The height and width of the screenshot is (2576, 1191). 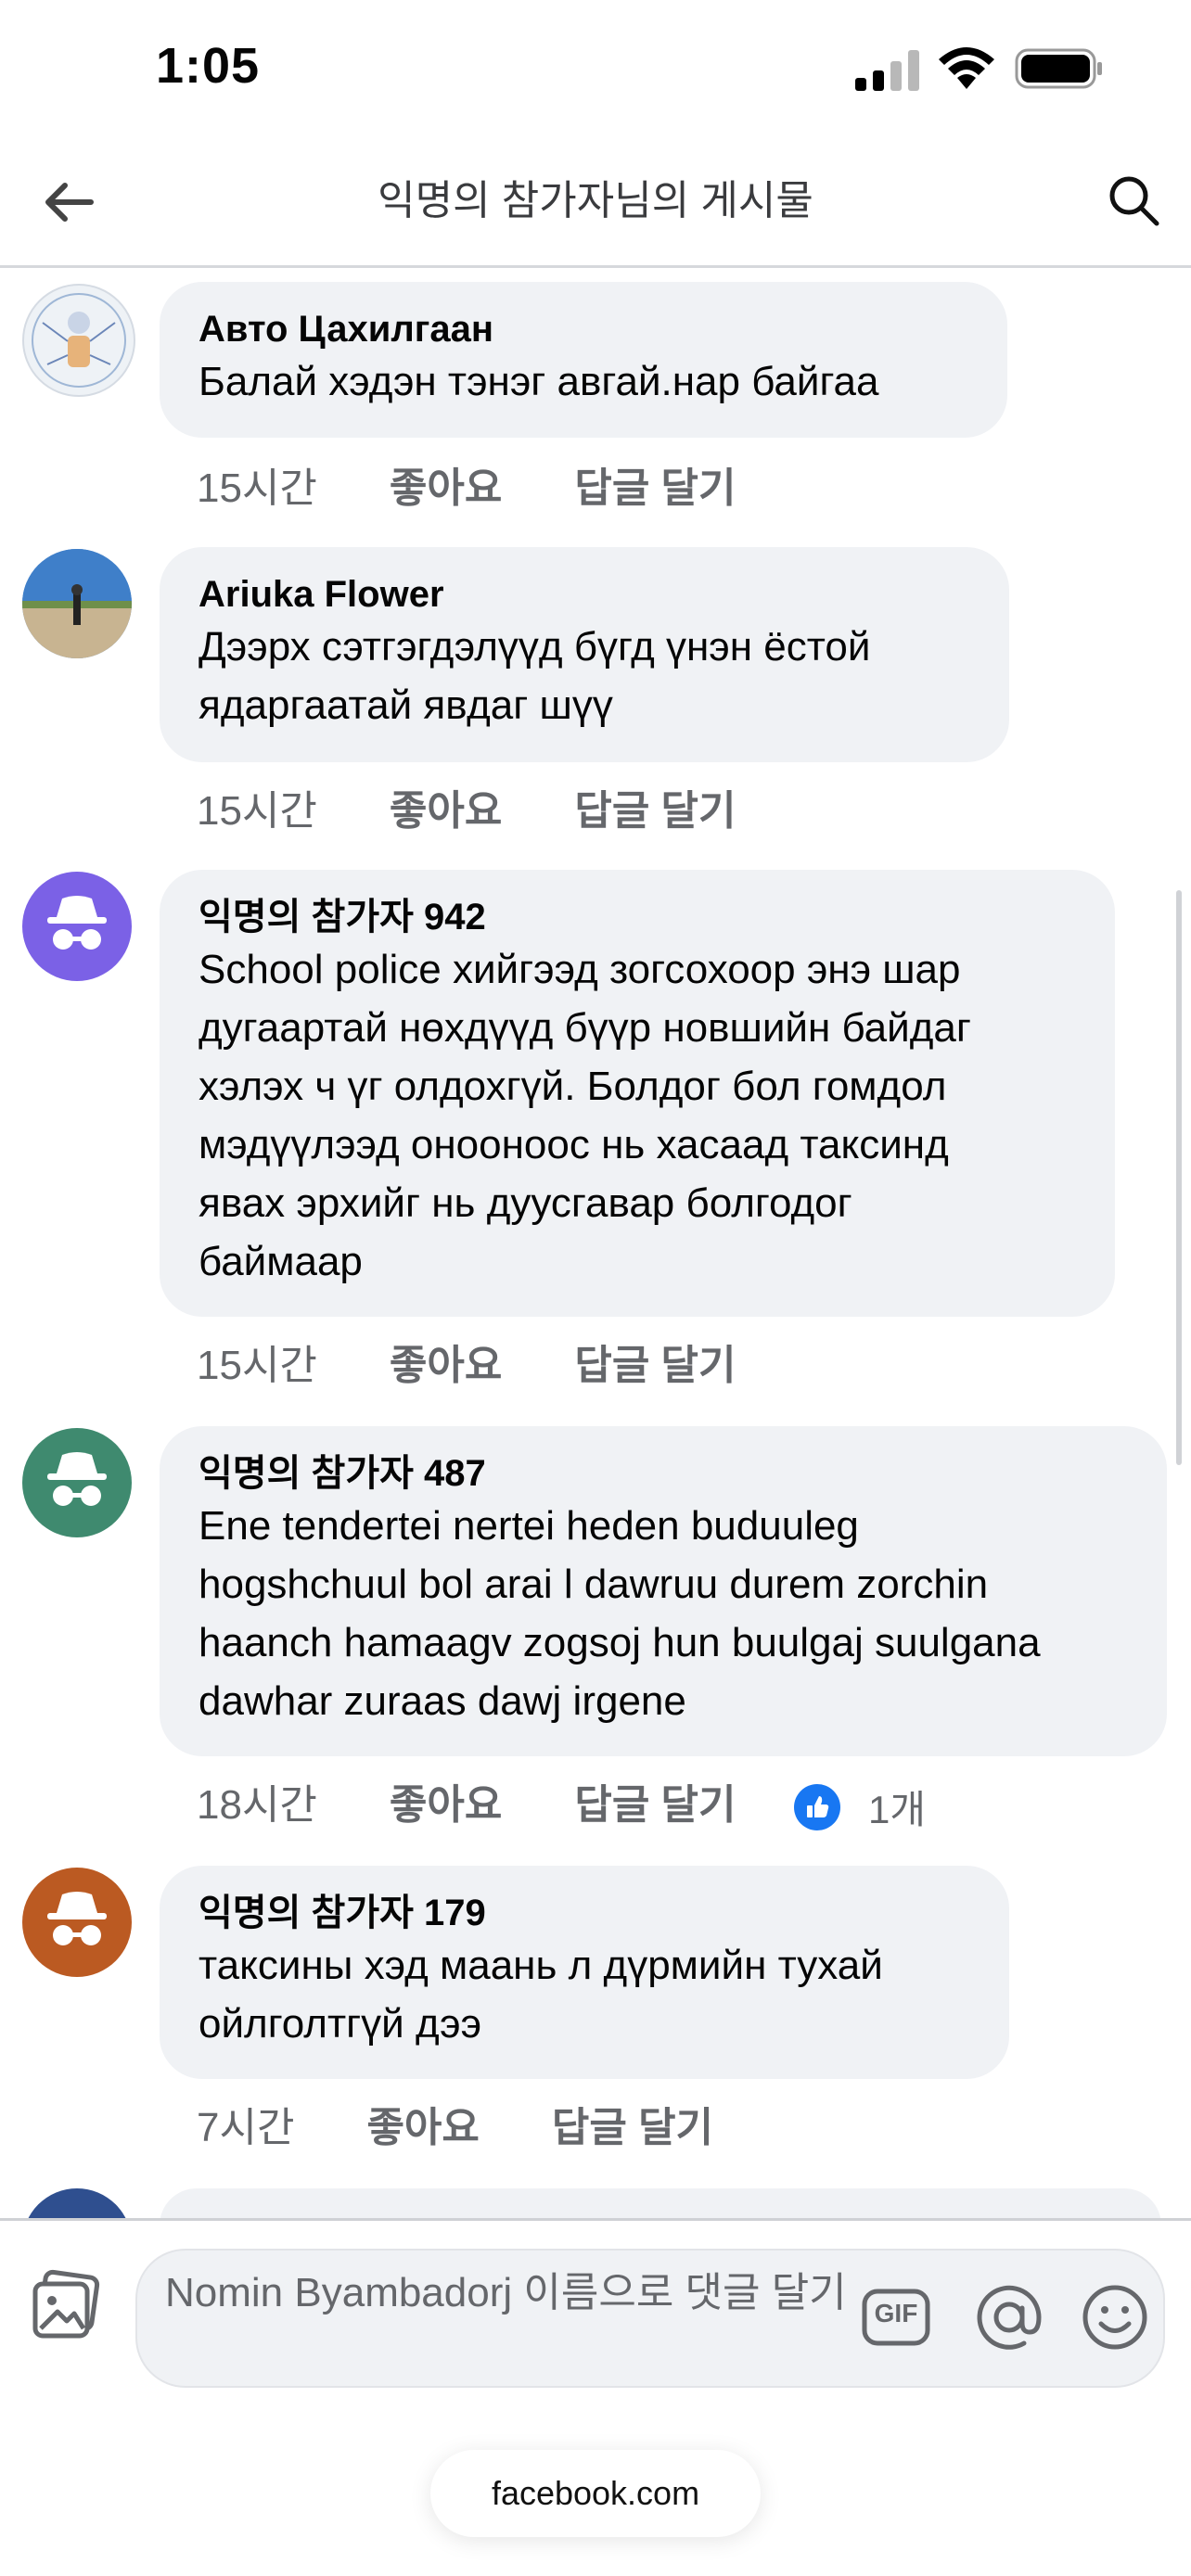 What do you see at coordinates (595, 69) in the screenshot?
I see `status-bar: 1:05` at bounding box center [595, 69].